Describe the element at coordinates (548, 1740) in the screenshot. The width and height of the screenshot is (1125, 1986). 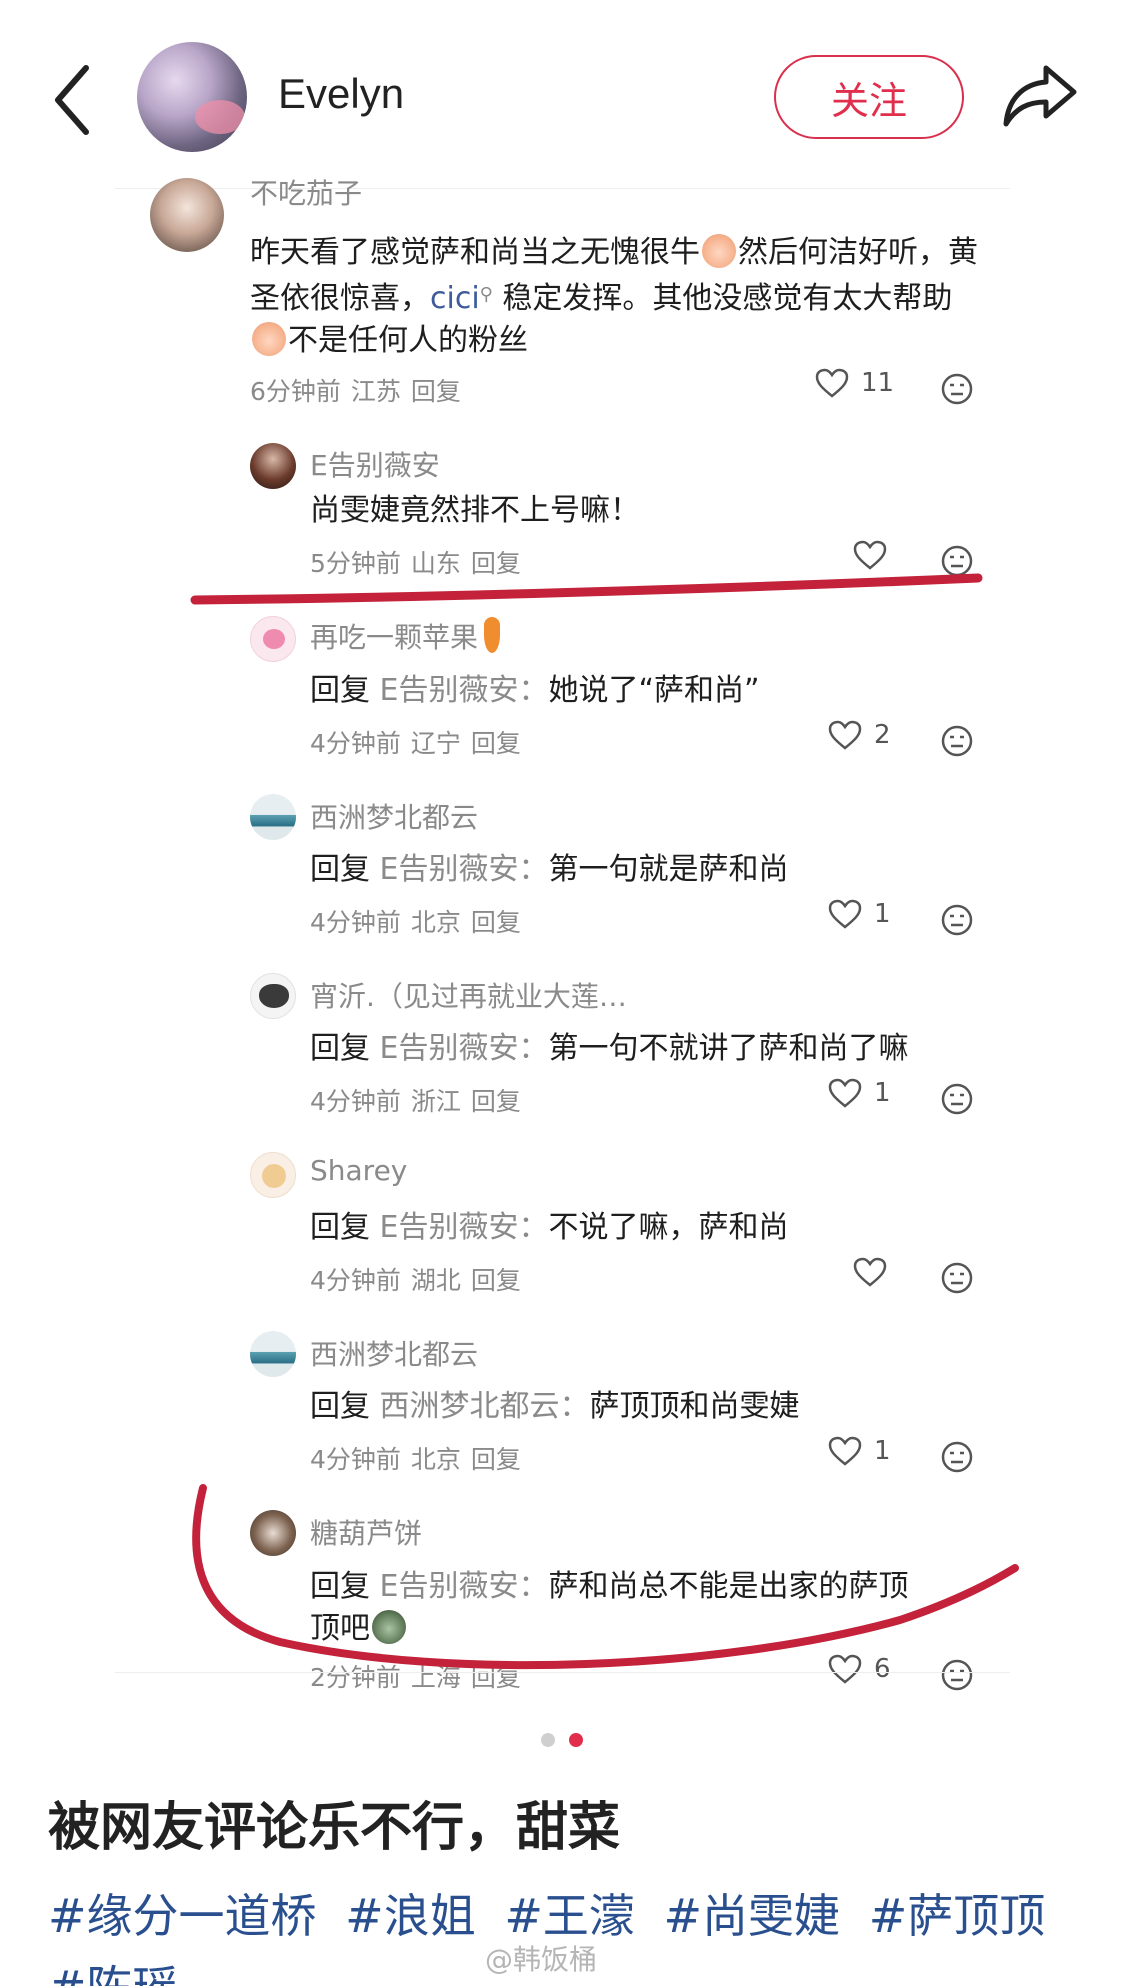
I see `pager-dot` at that location.